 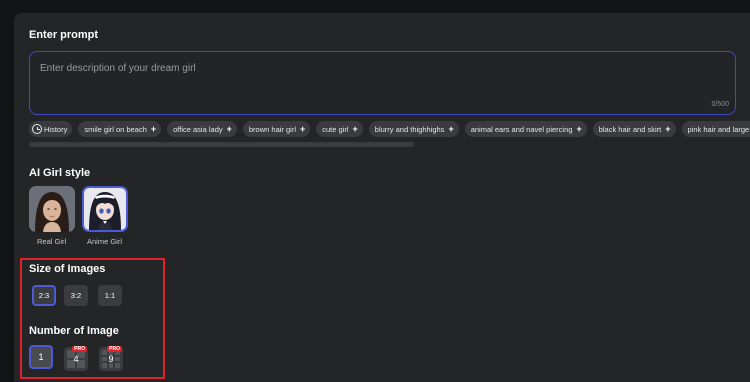 I want to click on number-option-label: 9, so click(x=111, y=359).